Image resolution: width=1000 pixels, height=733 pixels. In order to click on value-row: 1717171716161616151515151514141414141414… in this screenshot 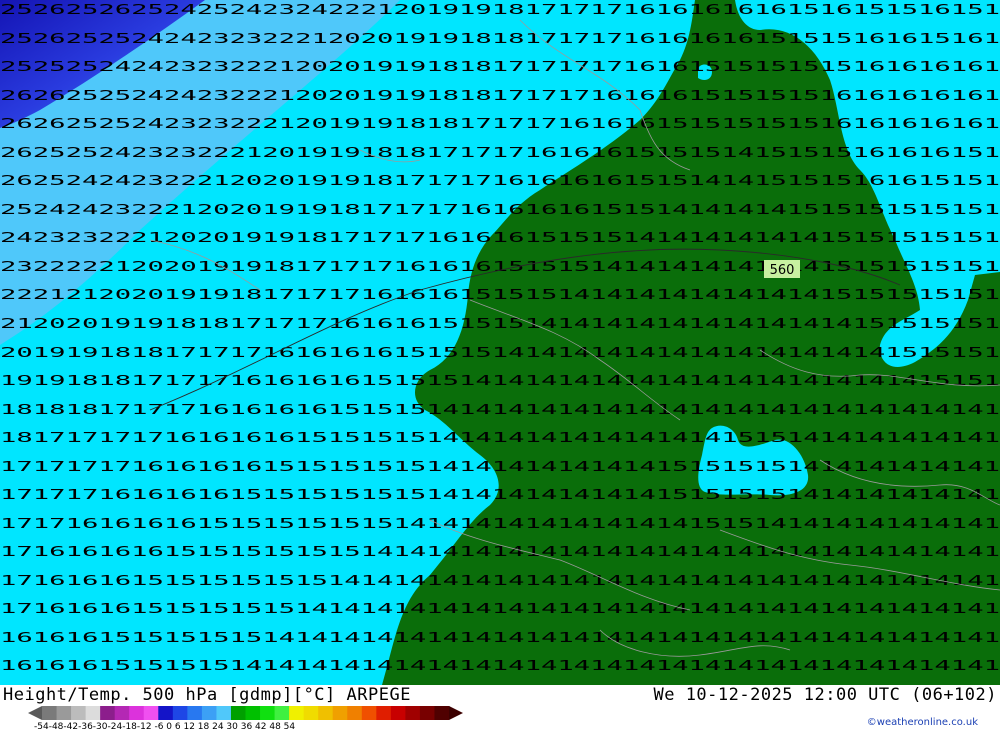, I will do `click(500, 467)`.